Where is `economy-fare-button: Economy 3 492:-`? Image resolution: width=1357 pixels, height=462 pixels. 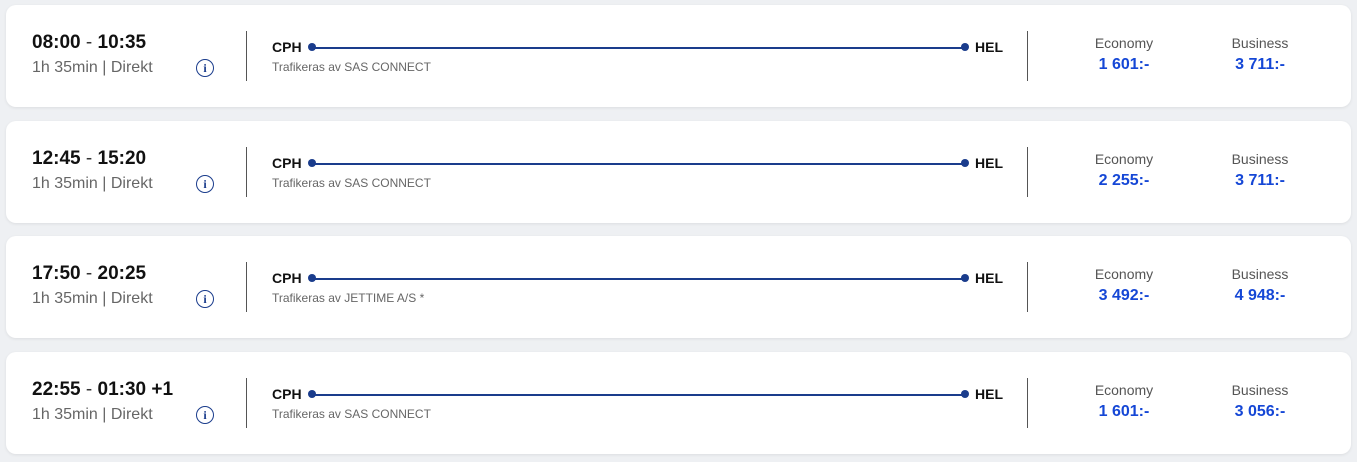
economy-fare-button: Economy 3 492:- is located at coordinates (1124, 285).